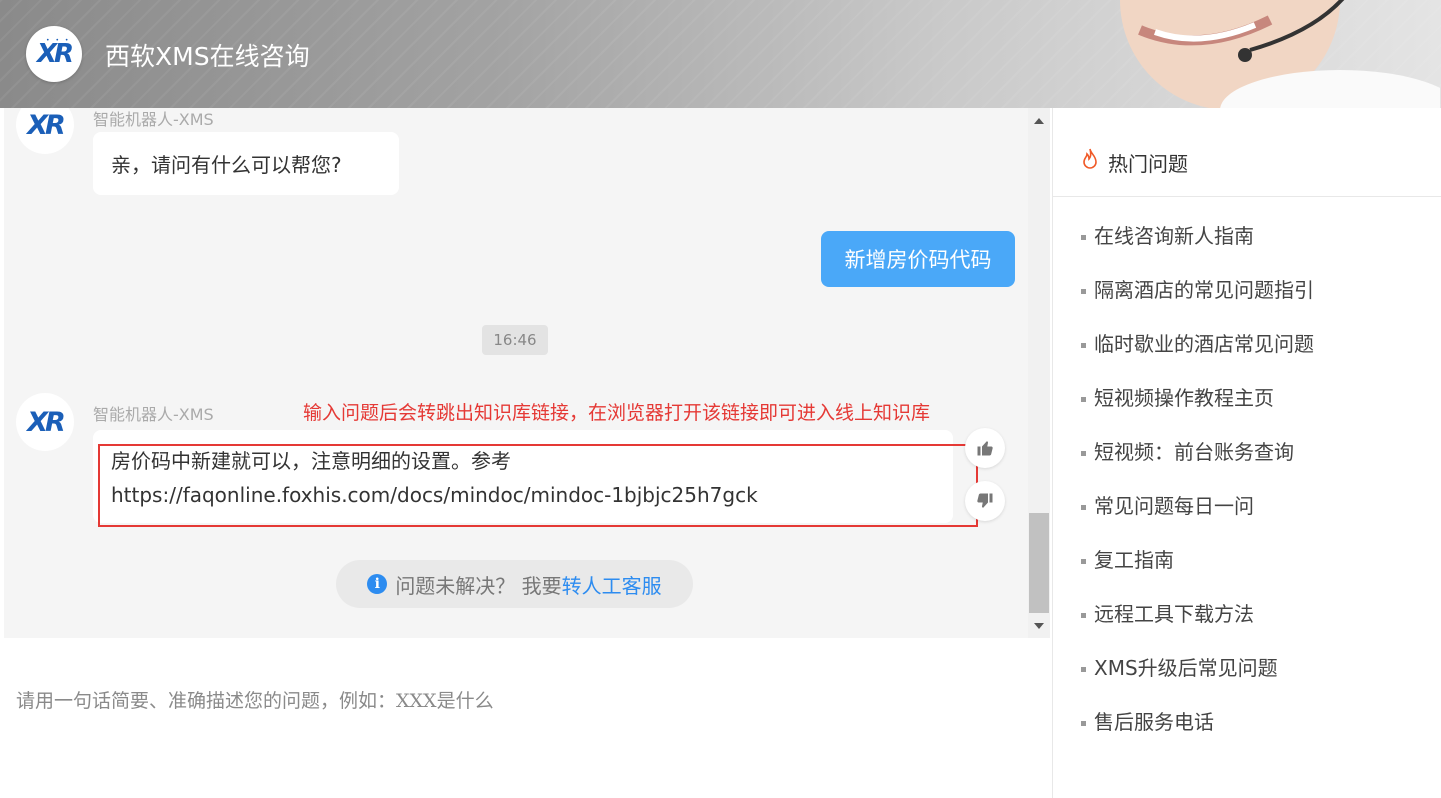 The height and width of the screenshot is (798, 1441). What do you see at coordinates (1174, 614) in the screenshot?
I see `faq-item-label: 远程工具下载方法` at bounding box center [1174, 614].